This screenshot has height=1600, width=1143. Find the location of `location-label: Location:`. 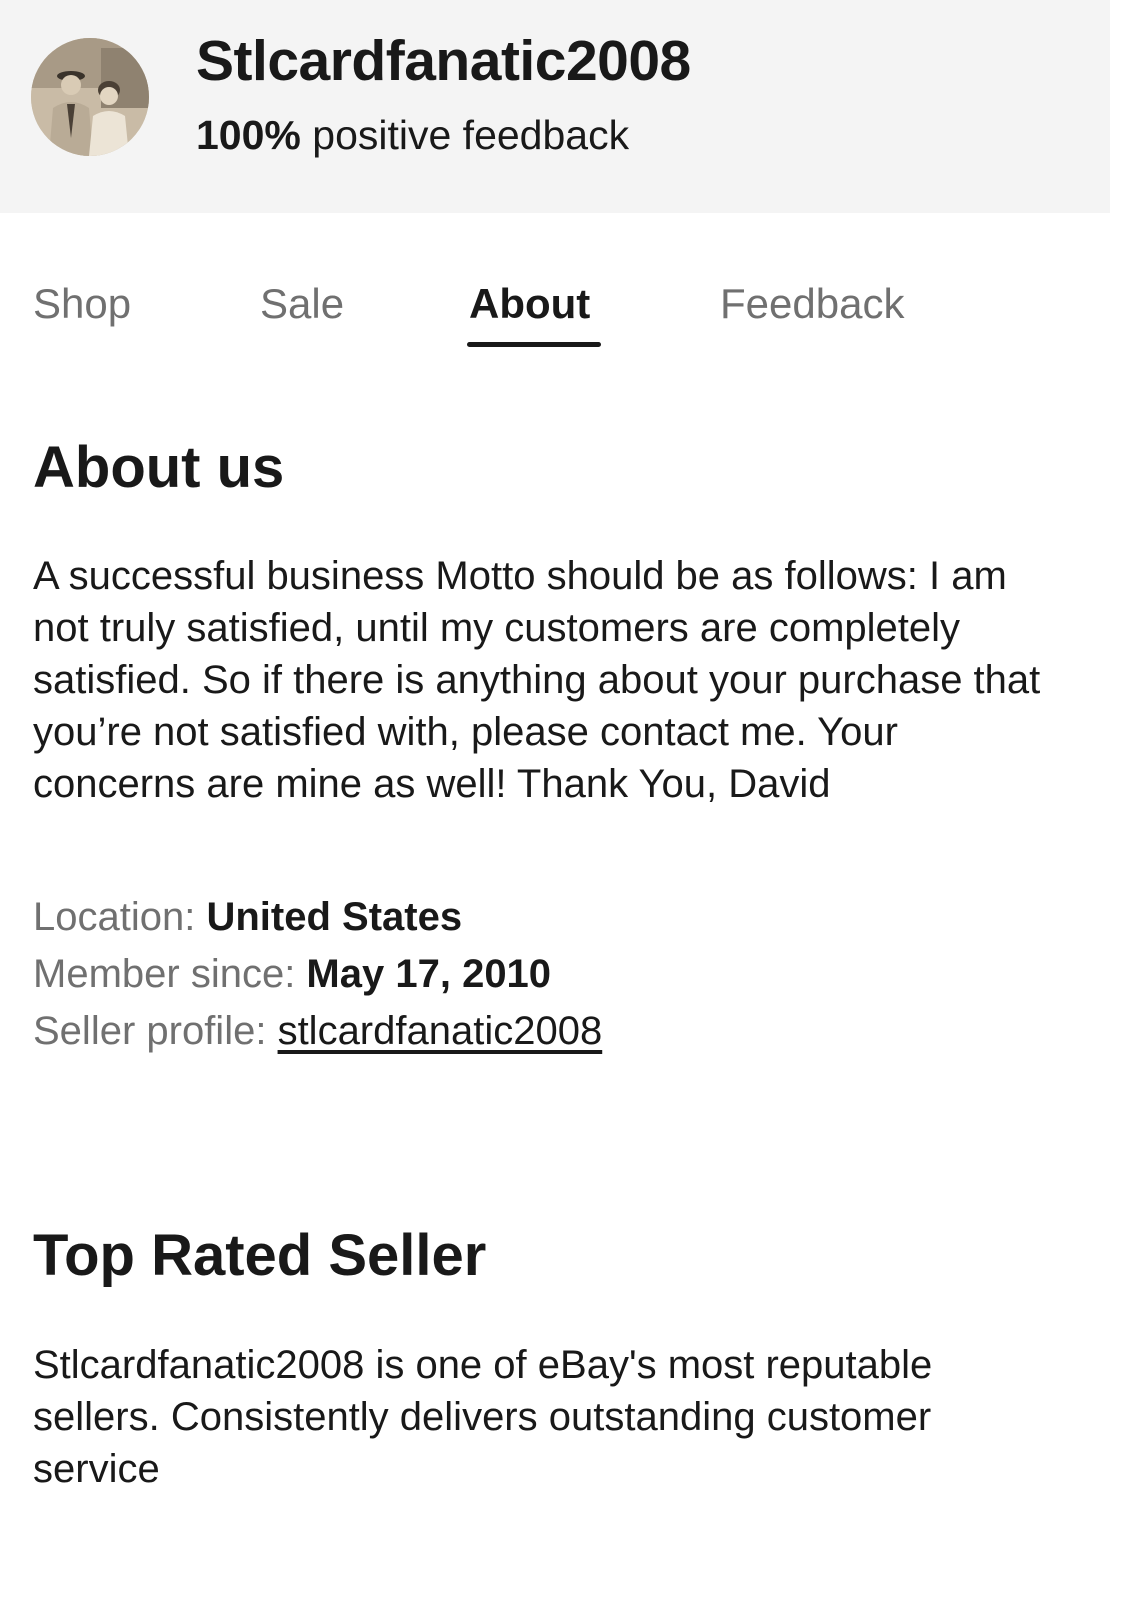

location-label: Location: is located at coordinates (120, 917).